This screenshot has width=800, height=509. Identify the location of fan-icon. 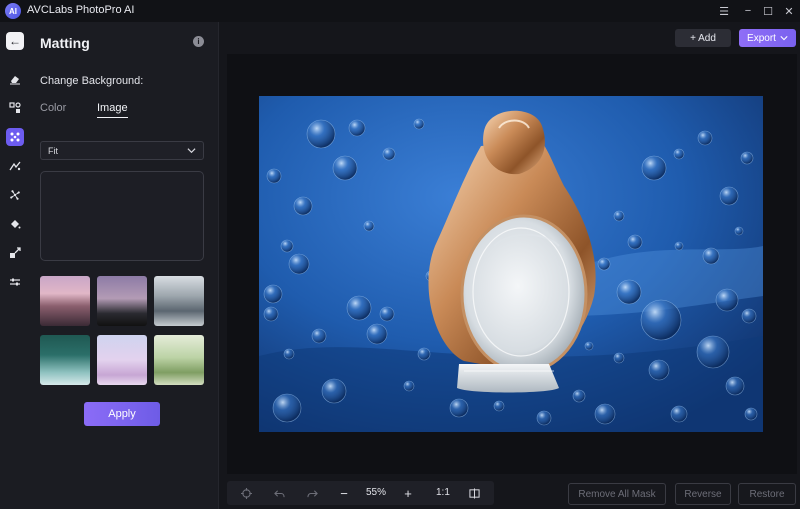
(15, 195).